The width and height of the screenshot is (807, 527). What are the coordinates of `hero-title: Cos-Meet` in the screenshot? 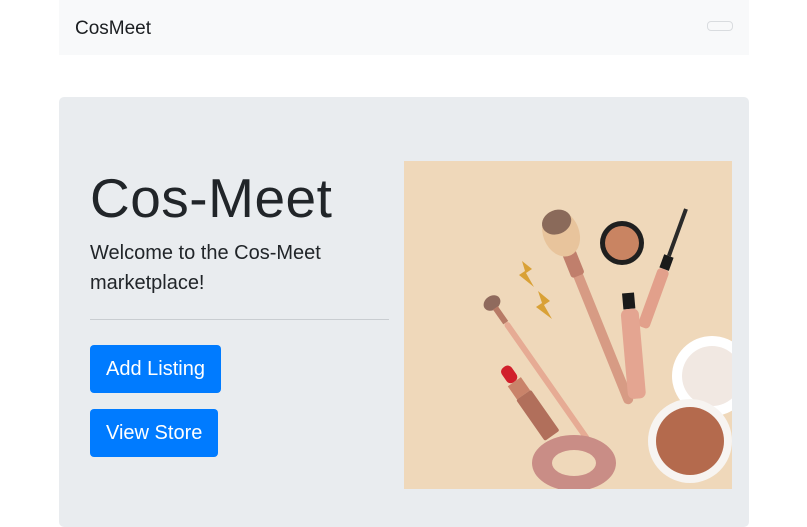 It's located at (211, 198).